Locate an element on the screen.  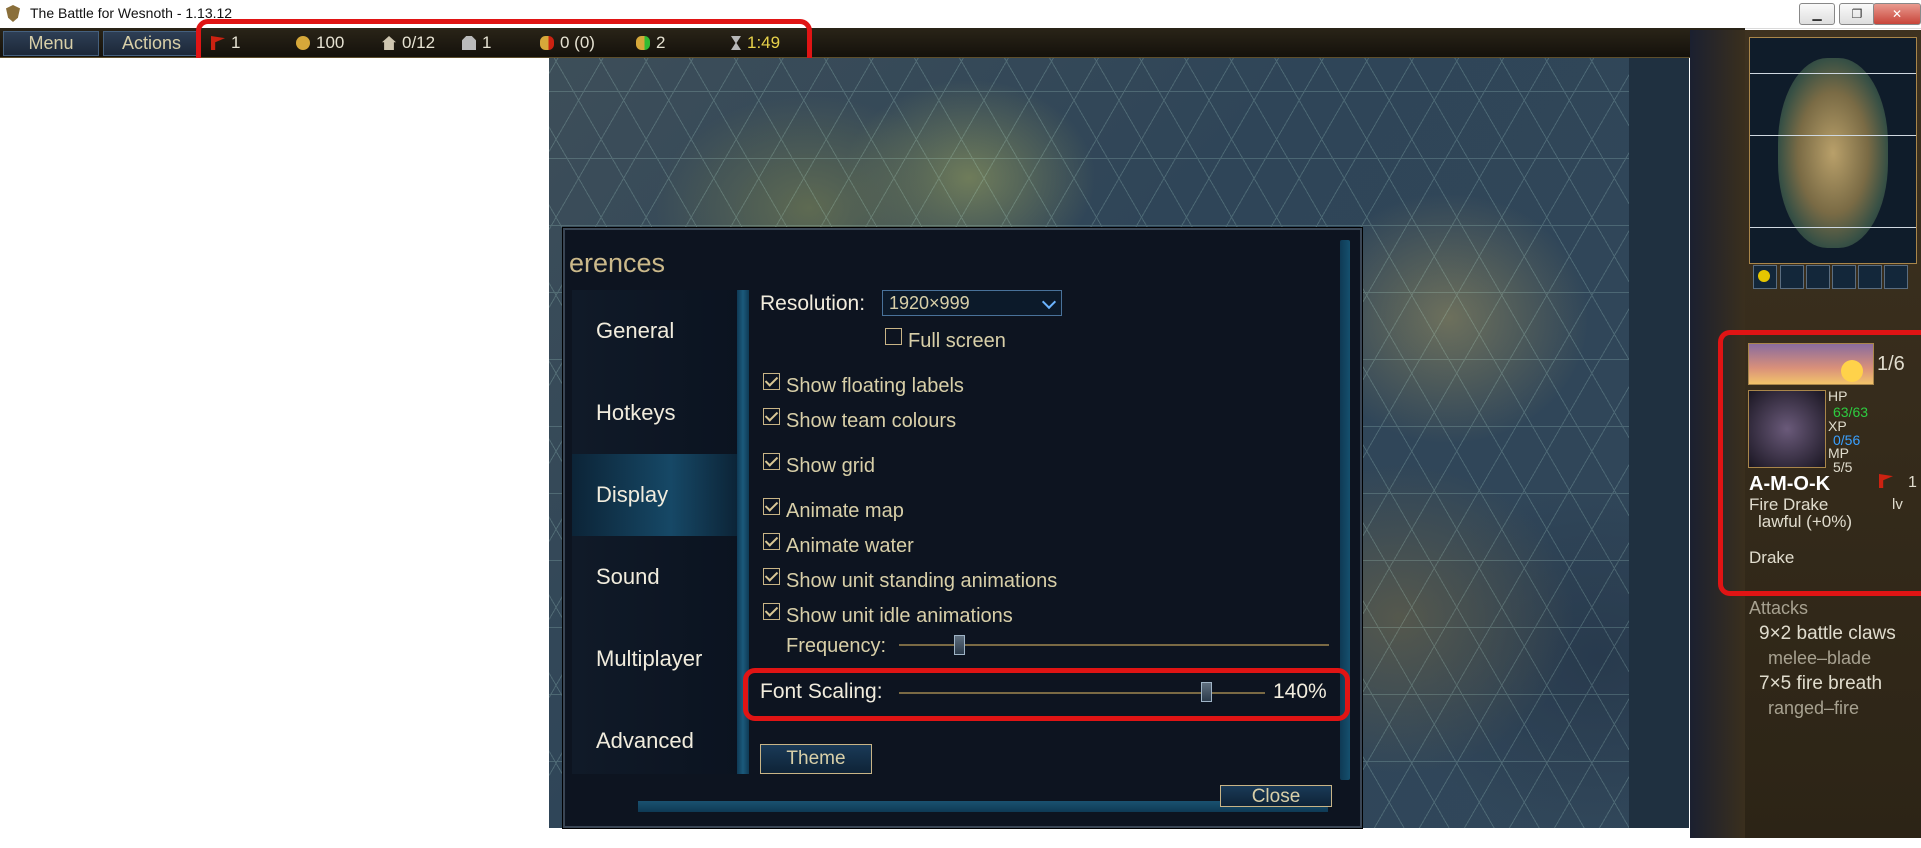
window-title: The Battle for Wesnoth - 1.13.12 is located at coordinates (131, 13).